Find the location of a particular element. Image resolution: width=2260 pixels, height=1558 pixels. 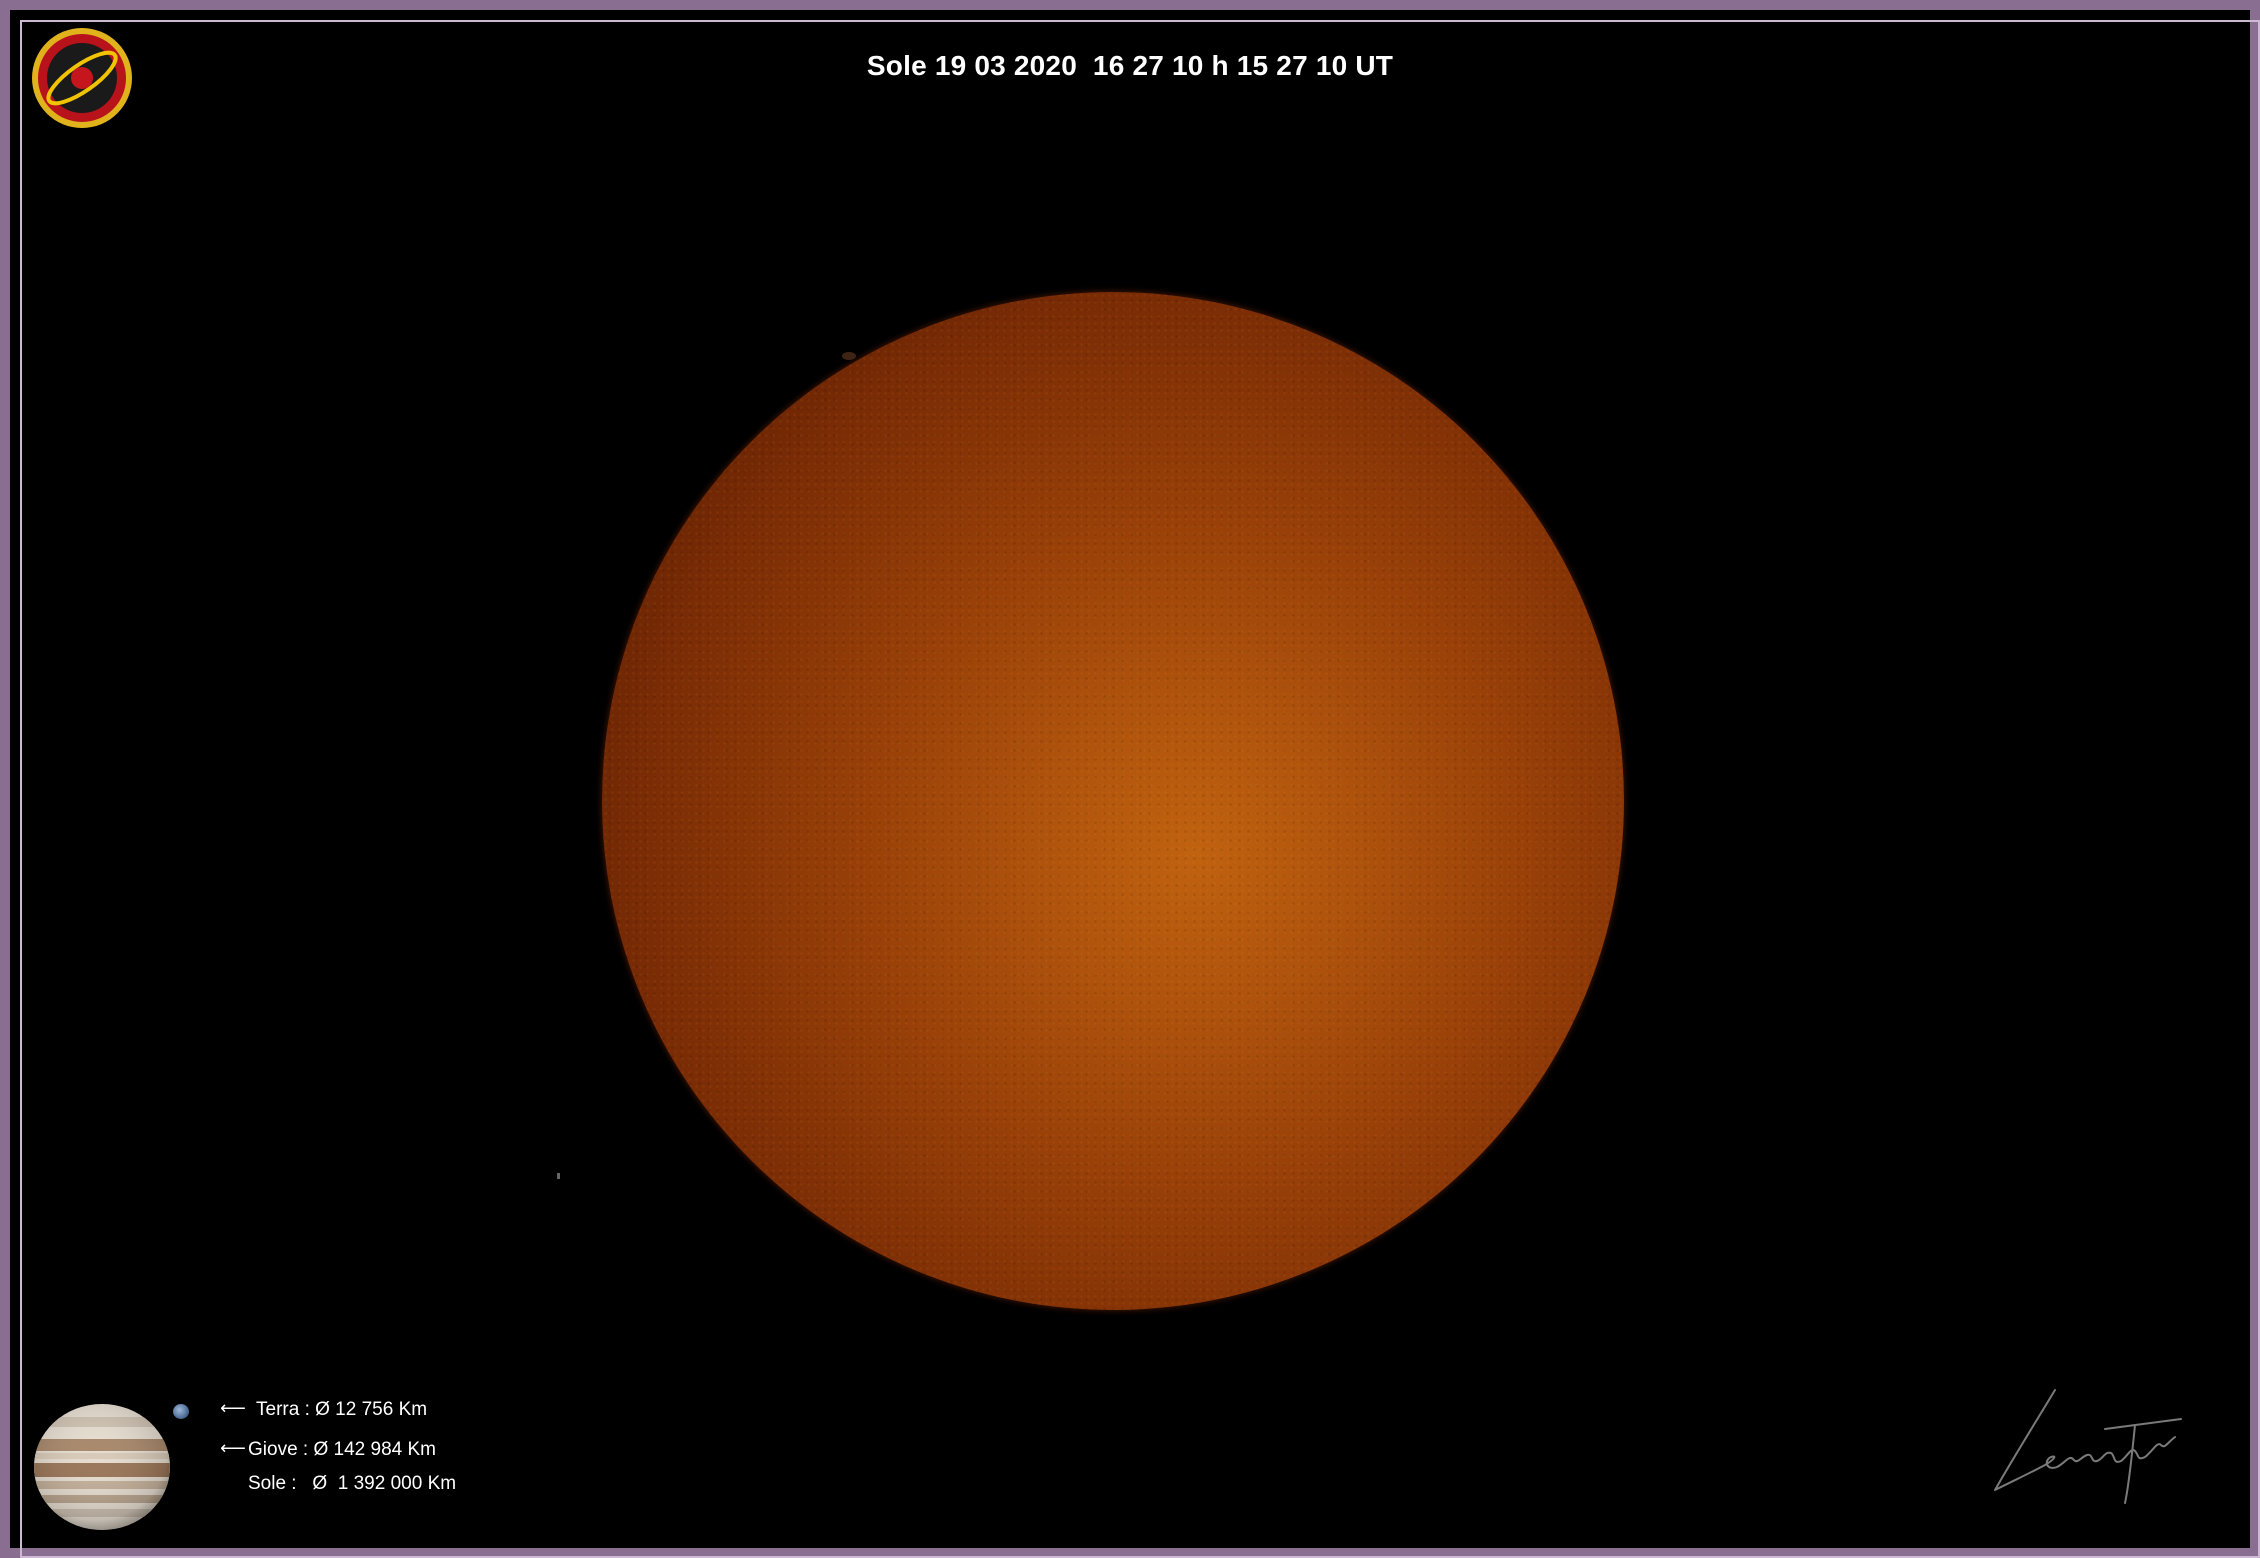

author-signature is located at coordinates (2088, 1446).